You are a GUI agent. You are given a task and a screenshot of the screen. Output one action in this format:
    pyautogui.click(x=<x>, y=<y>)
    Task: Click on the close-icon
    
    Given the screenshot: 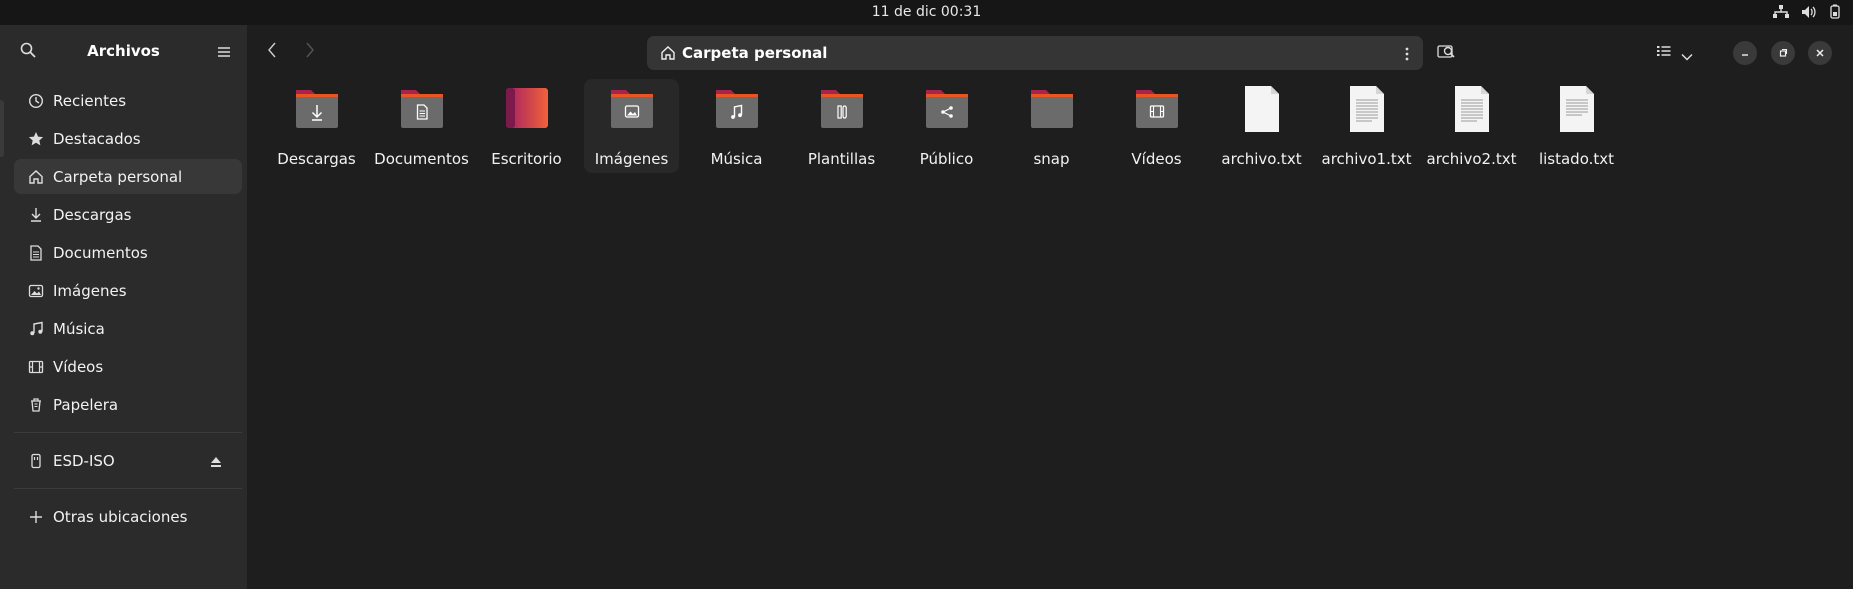 What is the action you would take?
    pyautogui.click(x=1820, y=53)
    